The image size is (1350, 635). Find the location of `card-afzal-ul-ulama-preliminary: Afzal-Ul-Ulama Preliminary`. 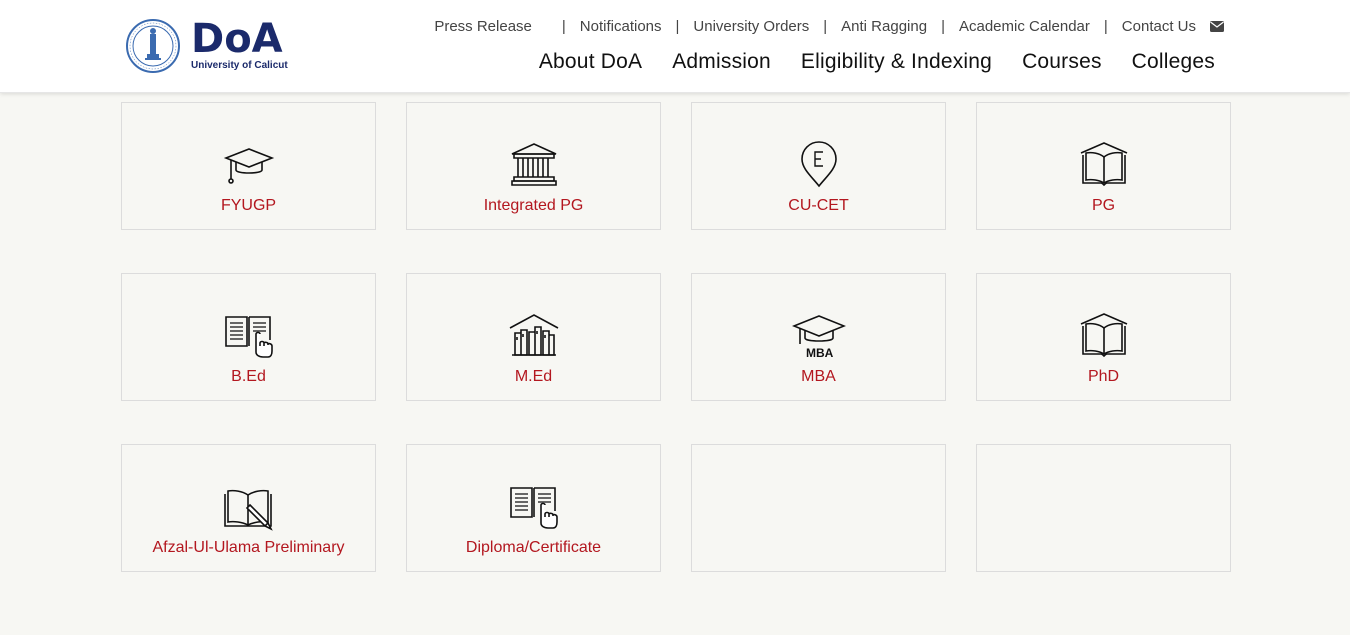

card-afzal-ul-ulama-preliminary: Afzal-Ul-Ulama Preliminary is located at coordinates (248, 508).